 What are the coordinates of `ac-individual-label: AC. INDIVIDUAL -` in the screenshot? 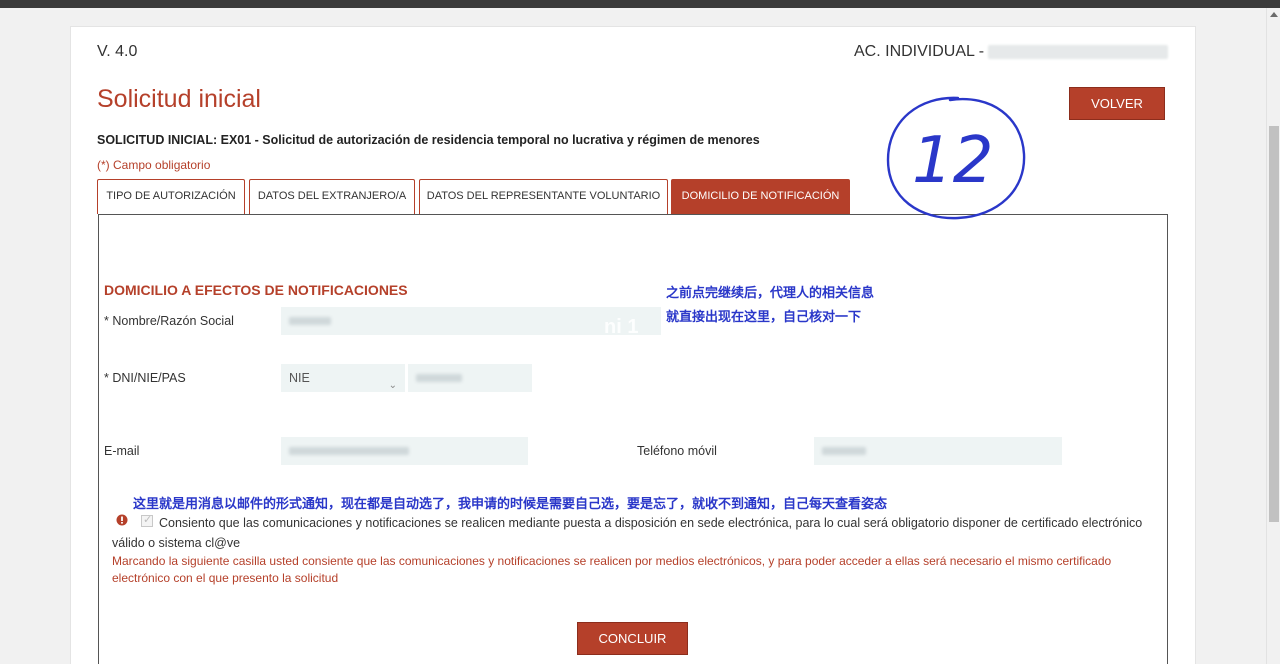 It's located at (1011, 52).